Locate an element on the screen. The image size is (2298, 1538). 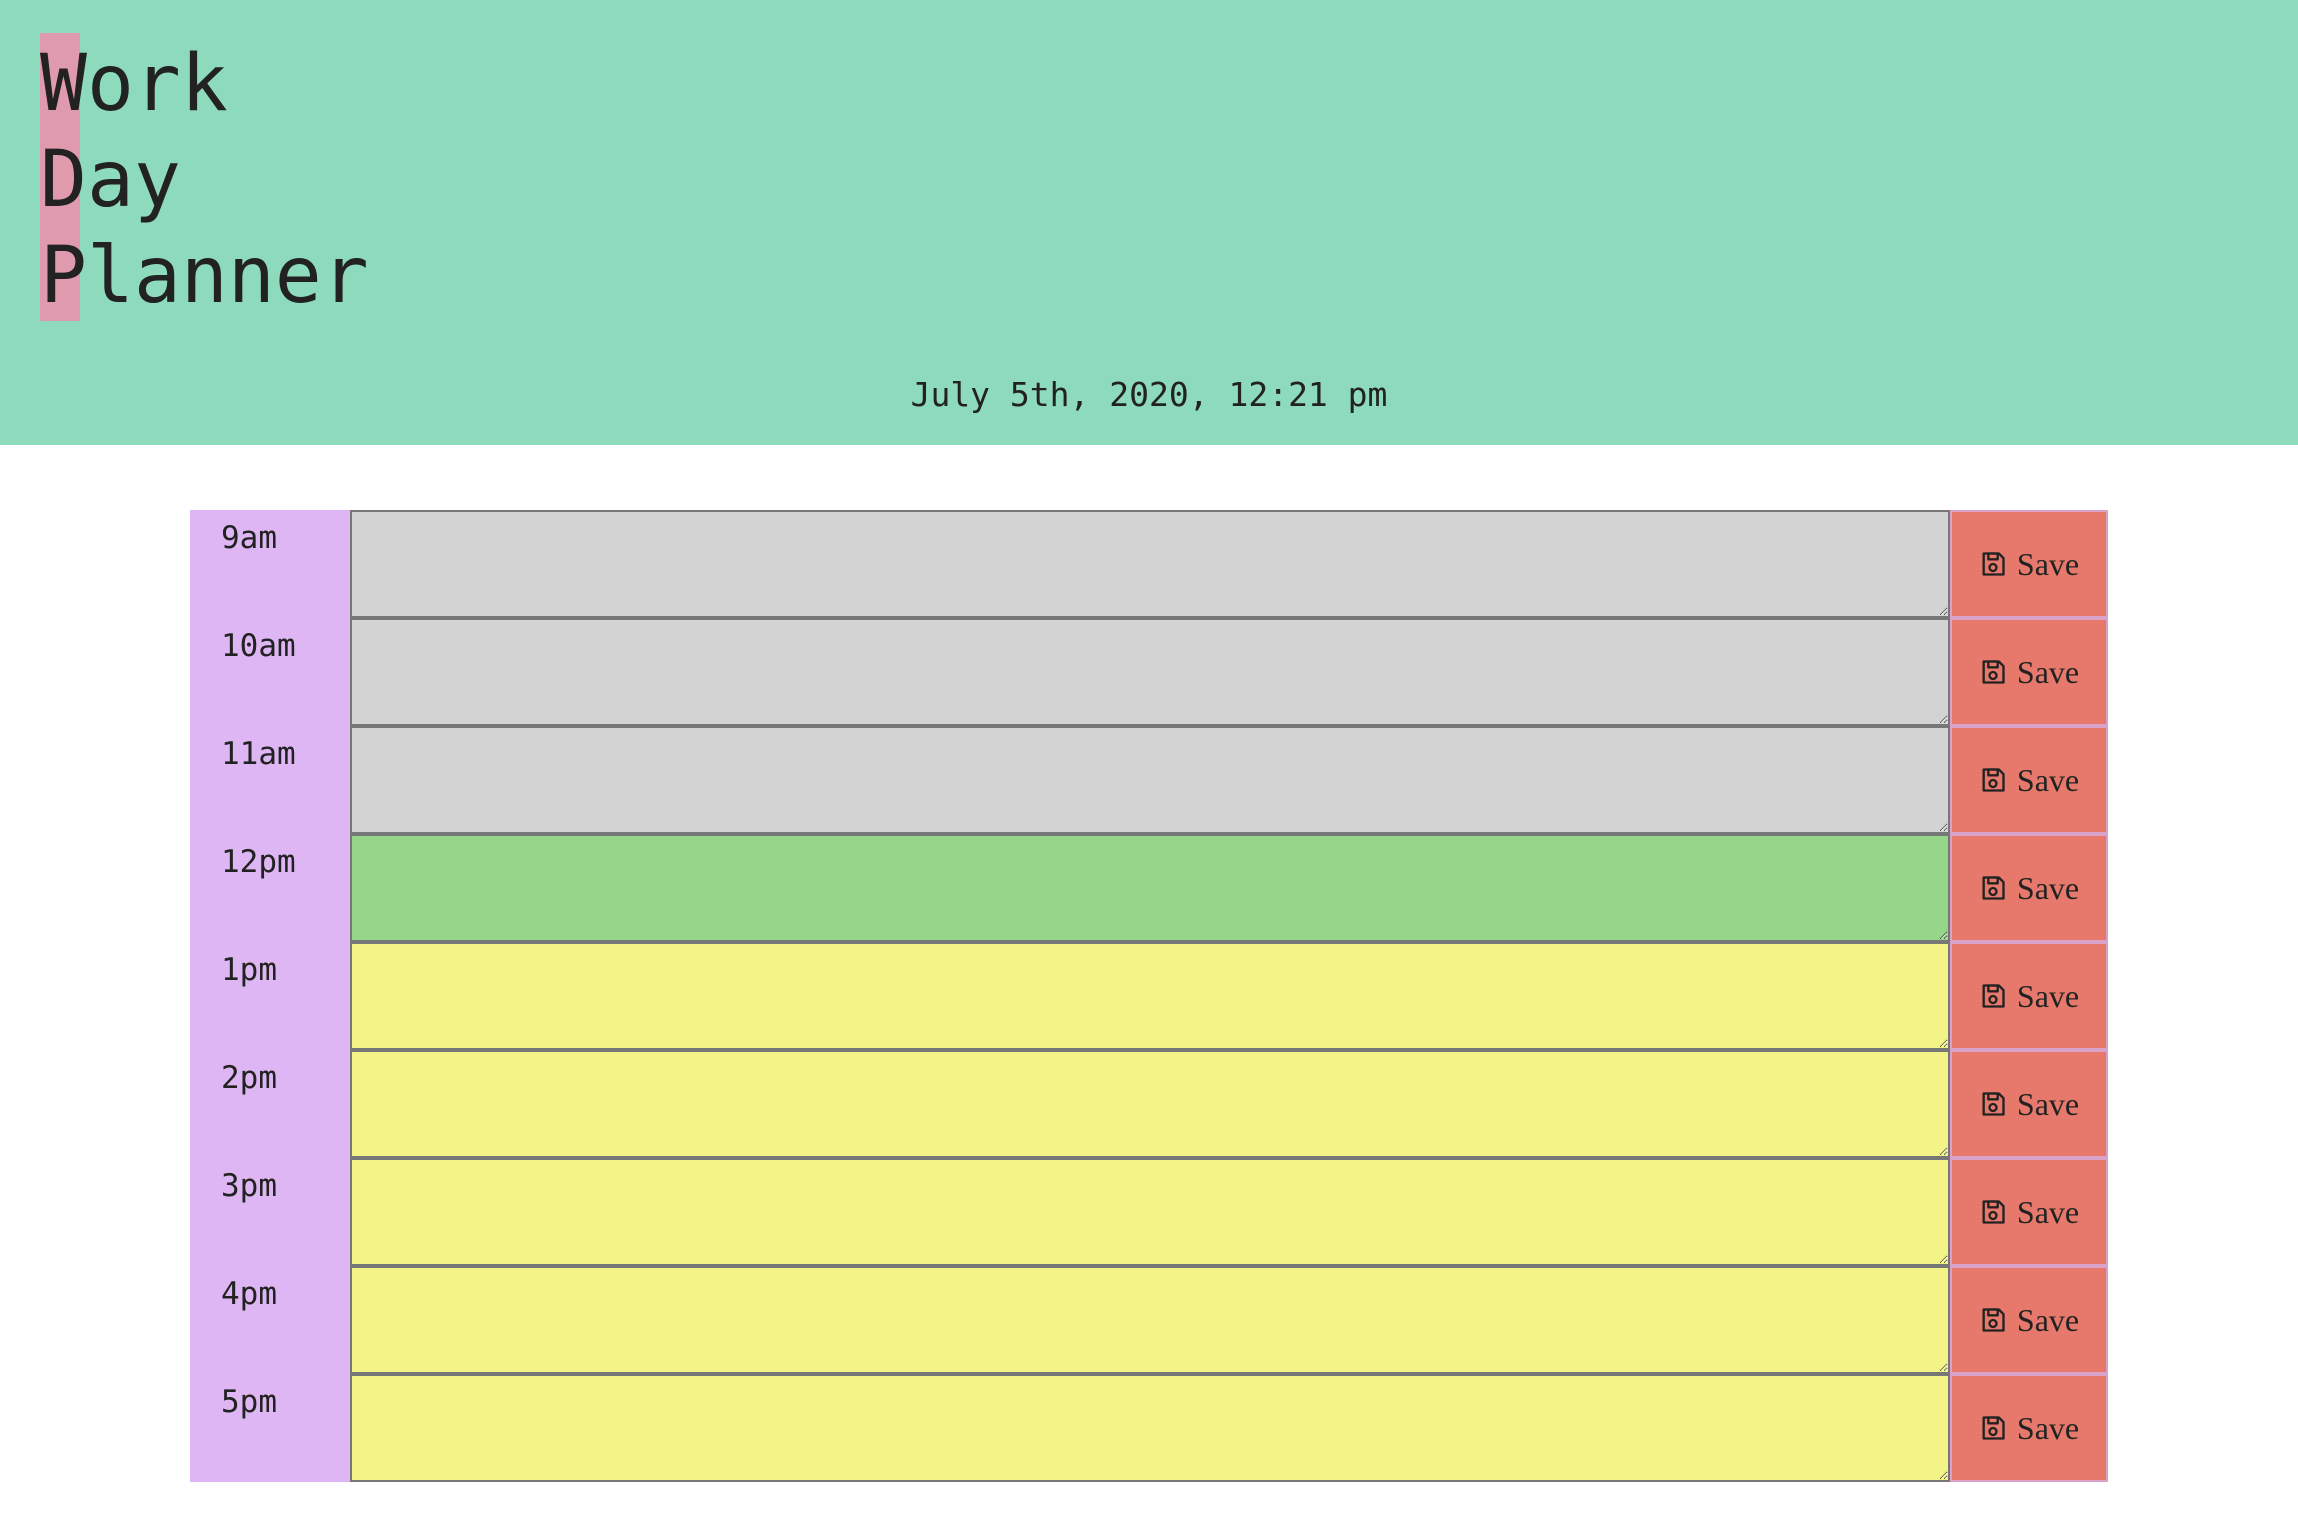
hour-label: 5pm is located at coordinates (270, 1428).